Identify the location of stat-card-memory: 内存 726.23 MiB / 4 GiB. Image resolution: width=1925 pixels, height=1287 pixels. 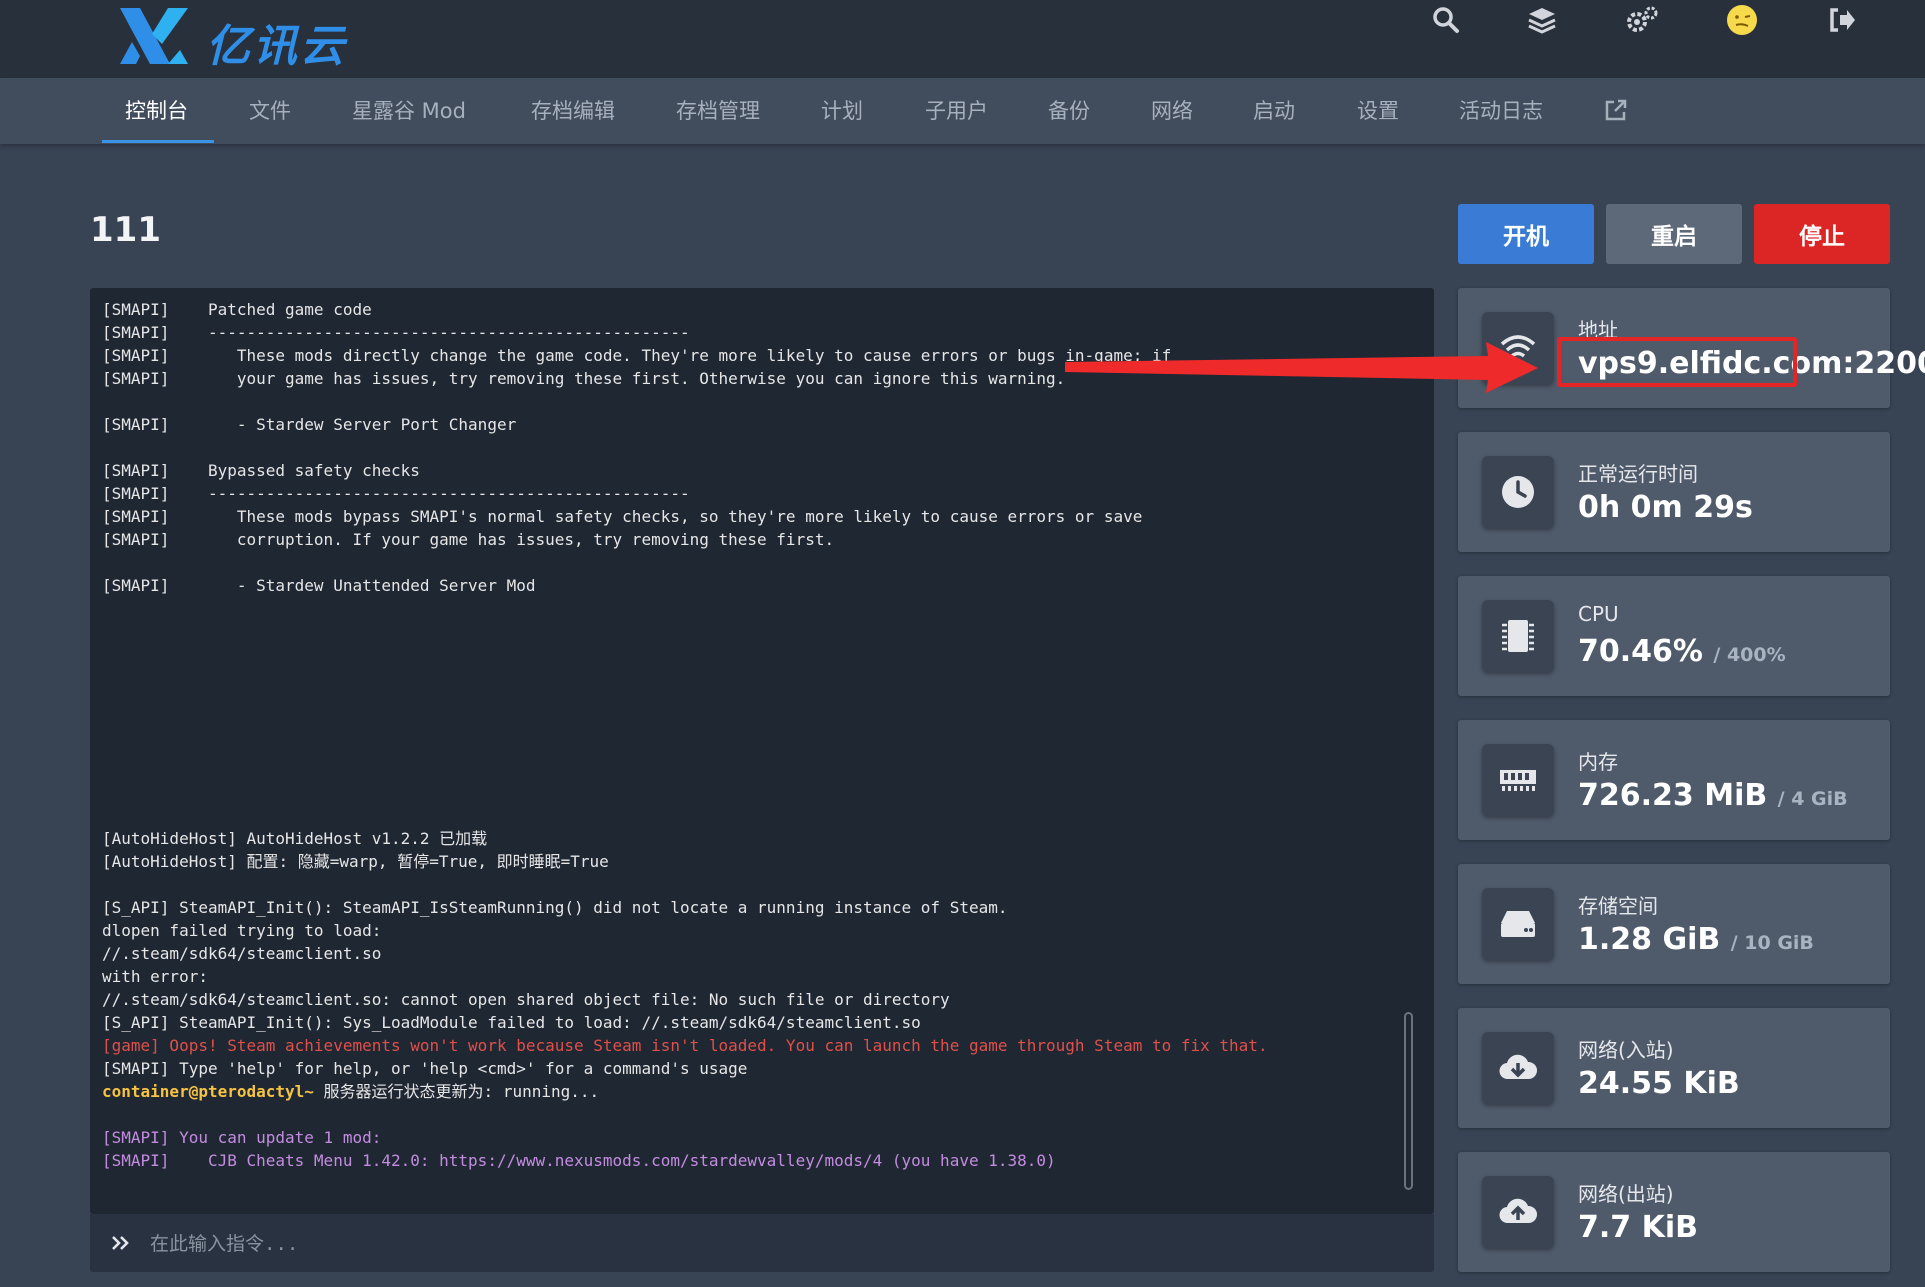
(1674, 780).